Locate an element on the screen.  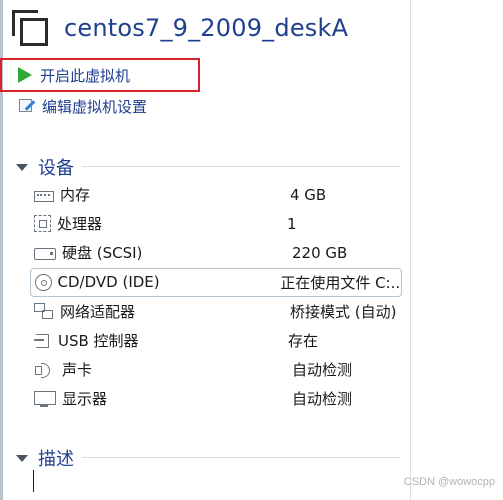
devices-section-toggle: 设备 is located at coordinates (45, 167).